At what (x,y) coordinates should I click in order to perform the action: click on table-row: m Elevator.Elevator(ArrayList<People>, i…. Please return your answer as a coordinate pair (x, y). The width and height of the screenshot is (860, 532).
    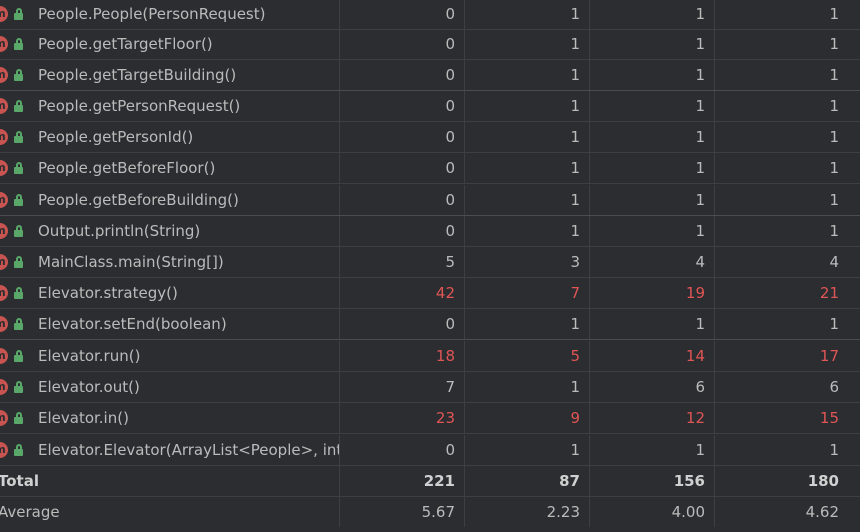
    Looking at the image, I should click on (430, 450).